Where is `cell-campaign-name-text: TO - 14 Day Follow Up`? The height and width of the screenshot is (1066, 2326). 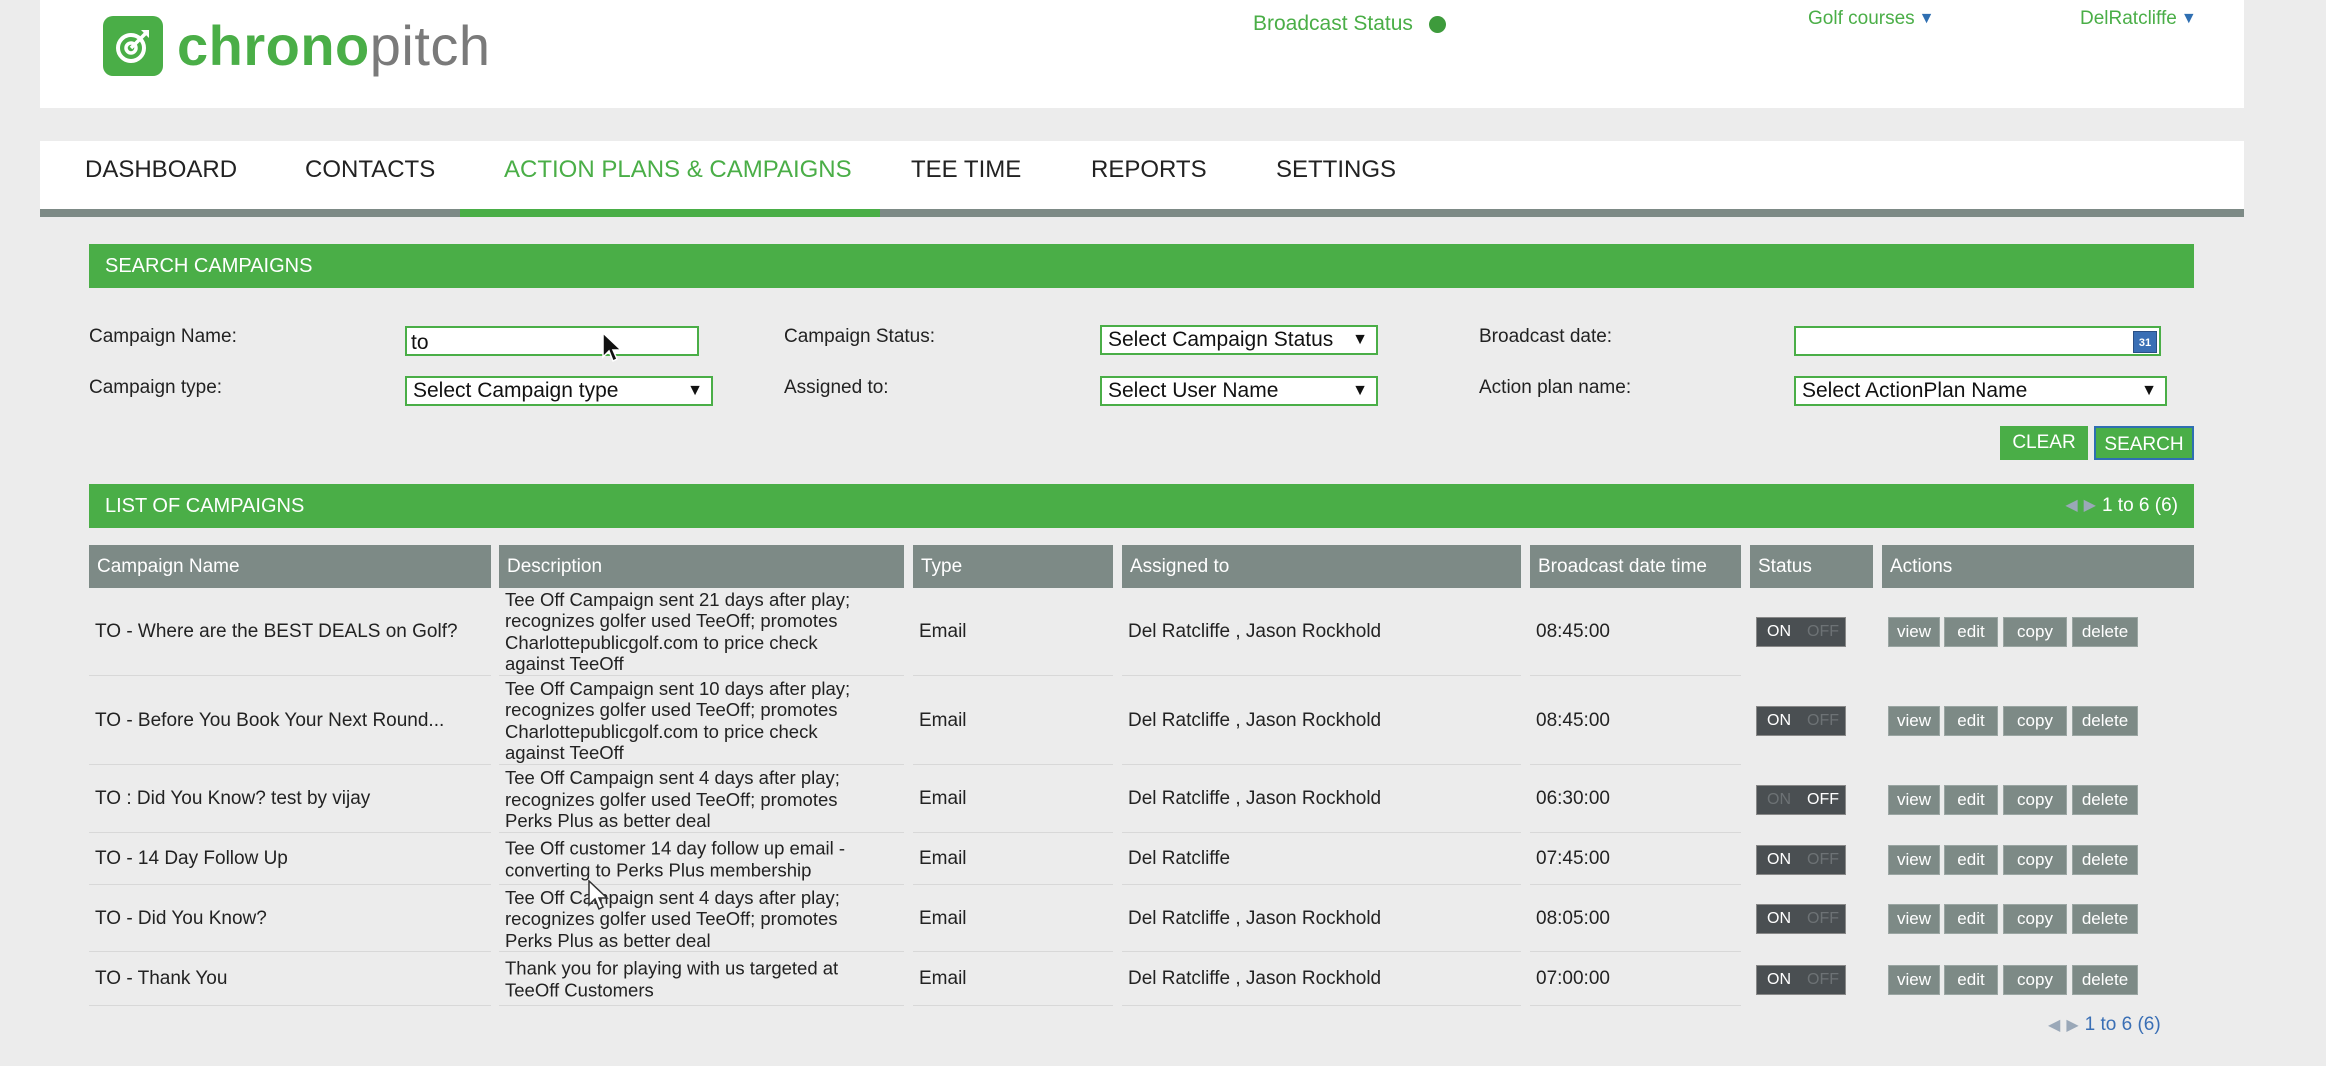 cell-campaign-name-text: TO - 14 Day Follow Up is located at coordinates (191, 858).